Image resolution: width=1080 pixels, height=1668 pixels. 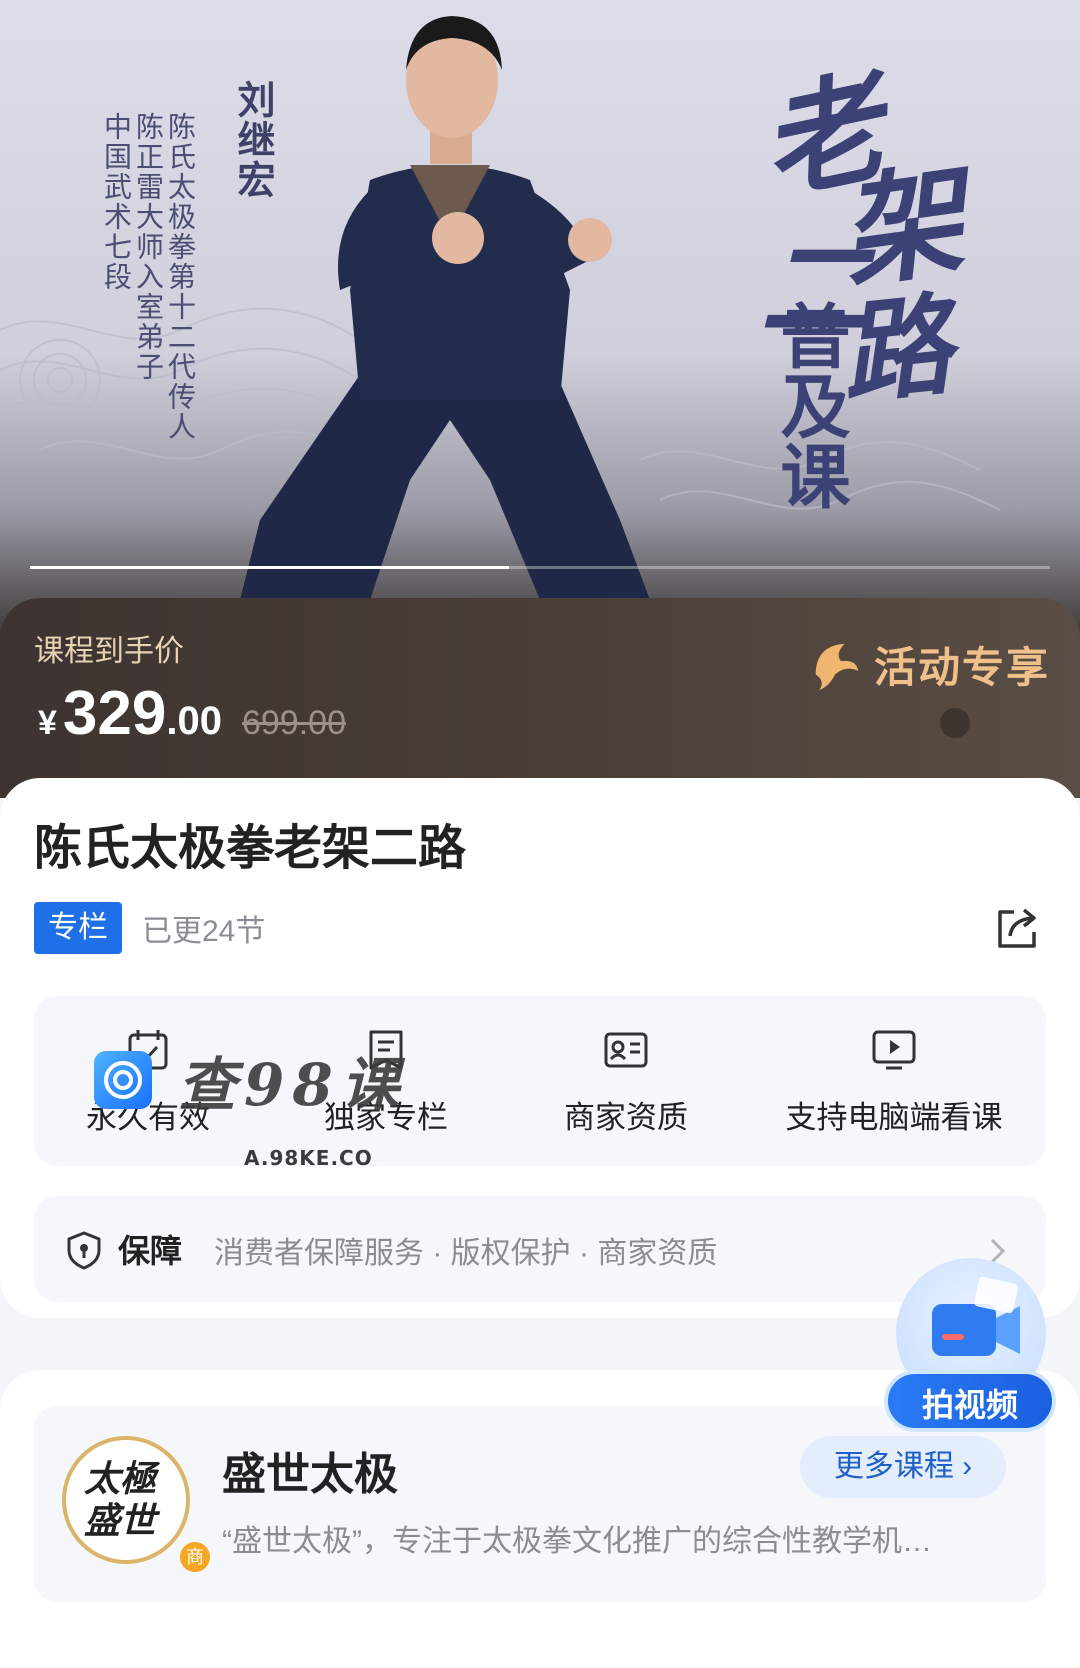 I want to click on watermark-text: 查98课, so click(x=292, y=1085).